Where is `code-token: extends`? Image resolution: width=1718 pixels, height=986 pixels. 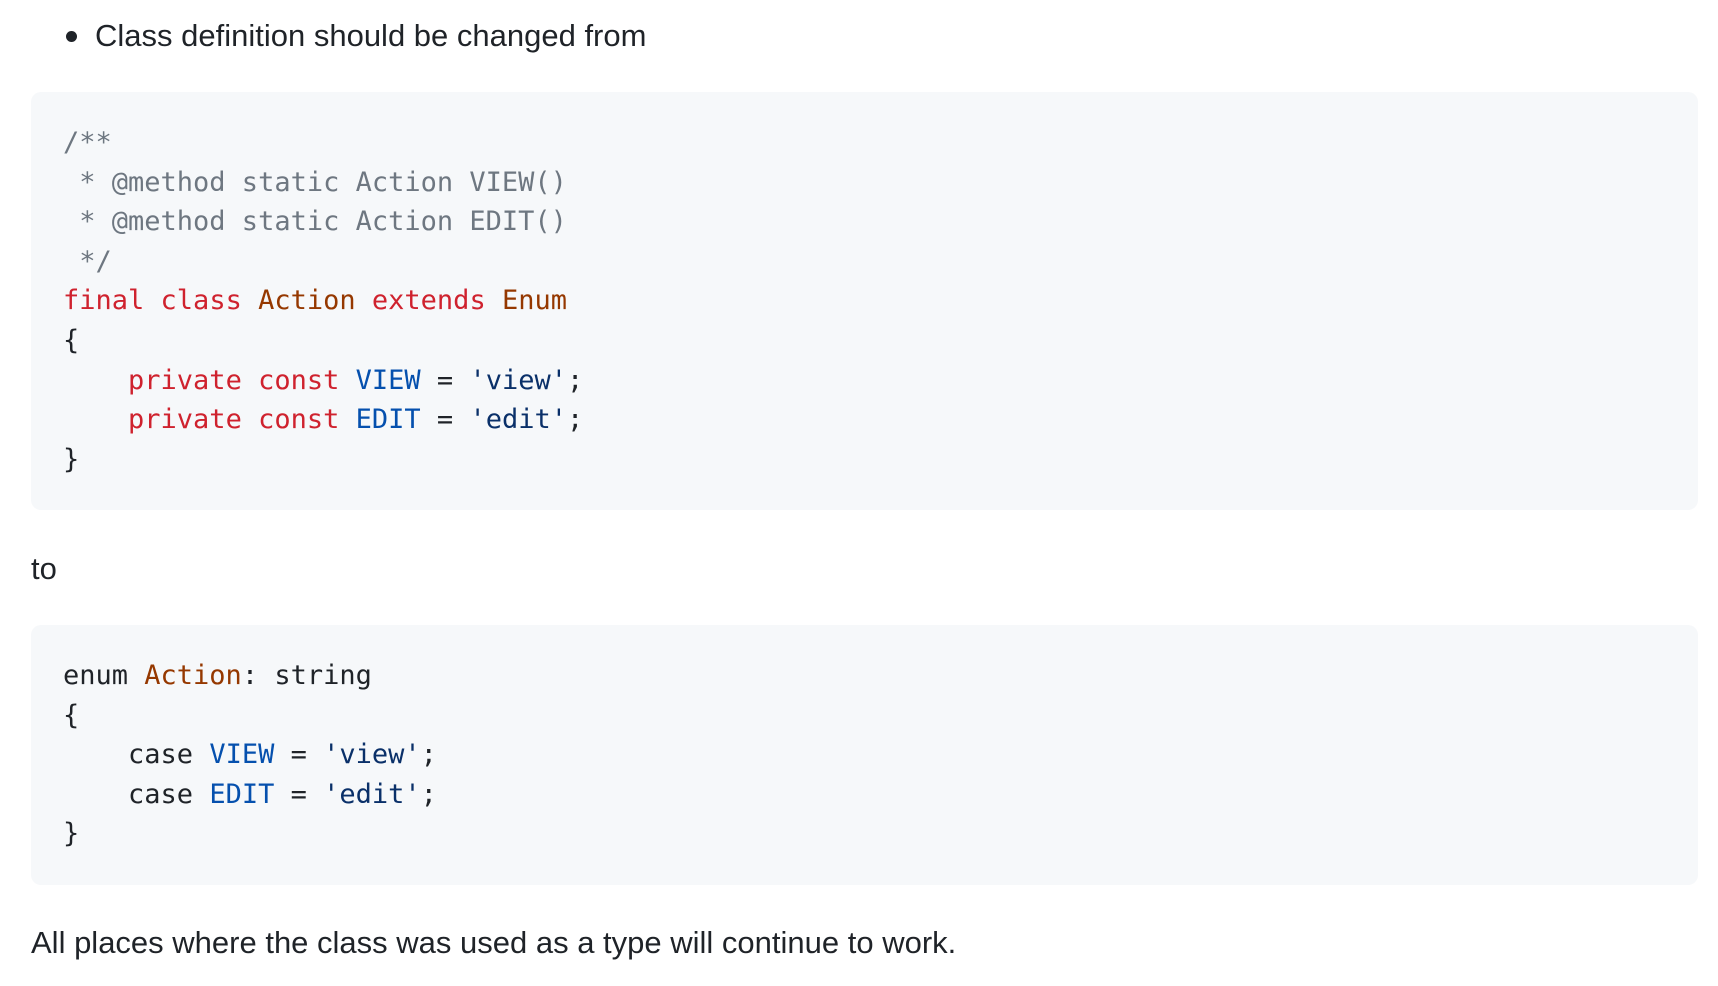 code-token: extends is located at coordinates (428, 301).